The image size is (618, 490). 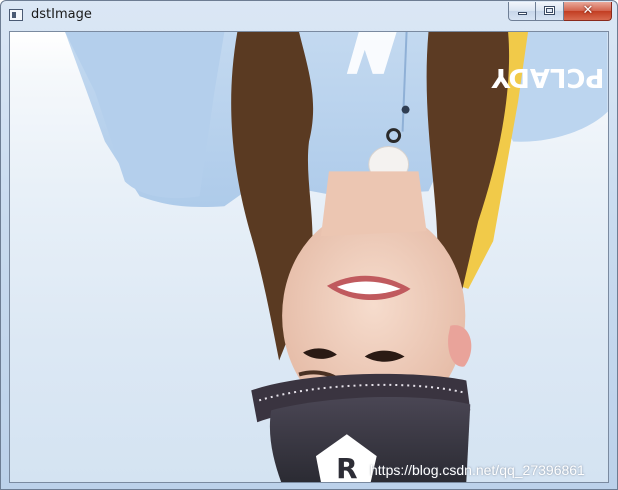 I want to click on close-icon: ✕, so click(x=588, y=10).